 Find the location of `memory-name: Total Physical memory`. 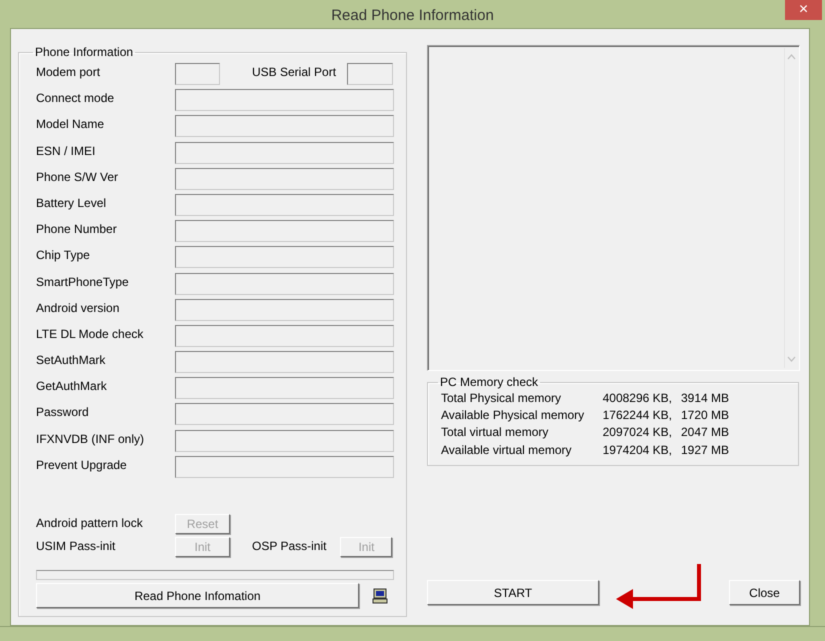

memory-name: Total Physical memory is located at coordinates (501, 397).